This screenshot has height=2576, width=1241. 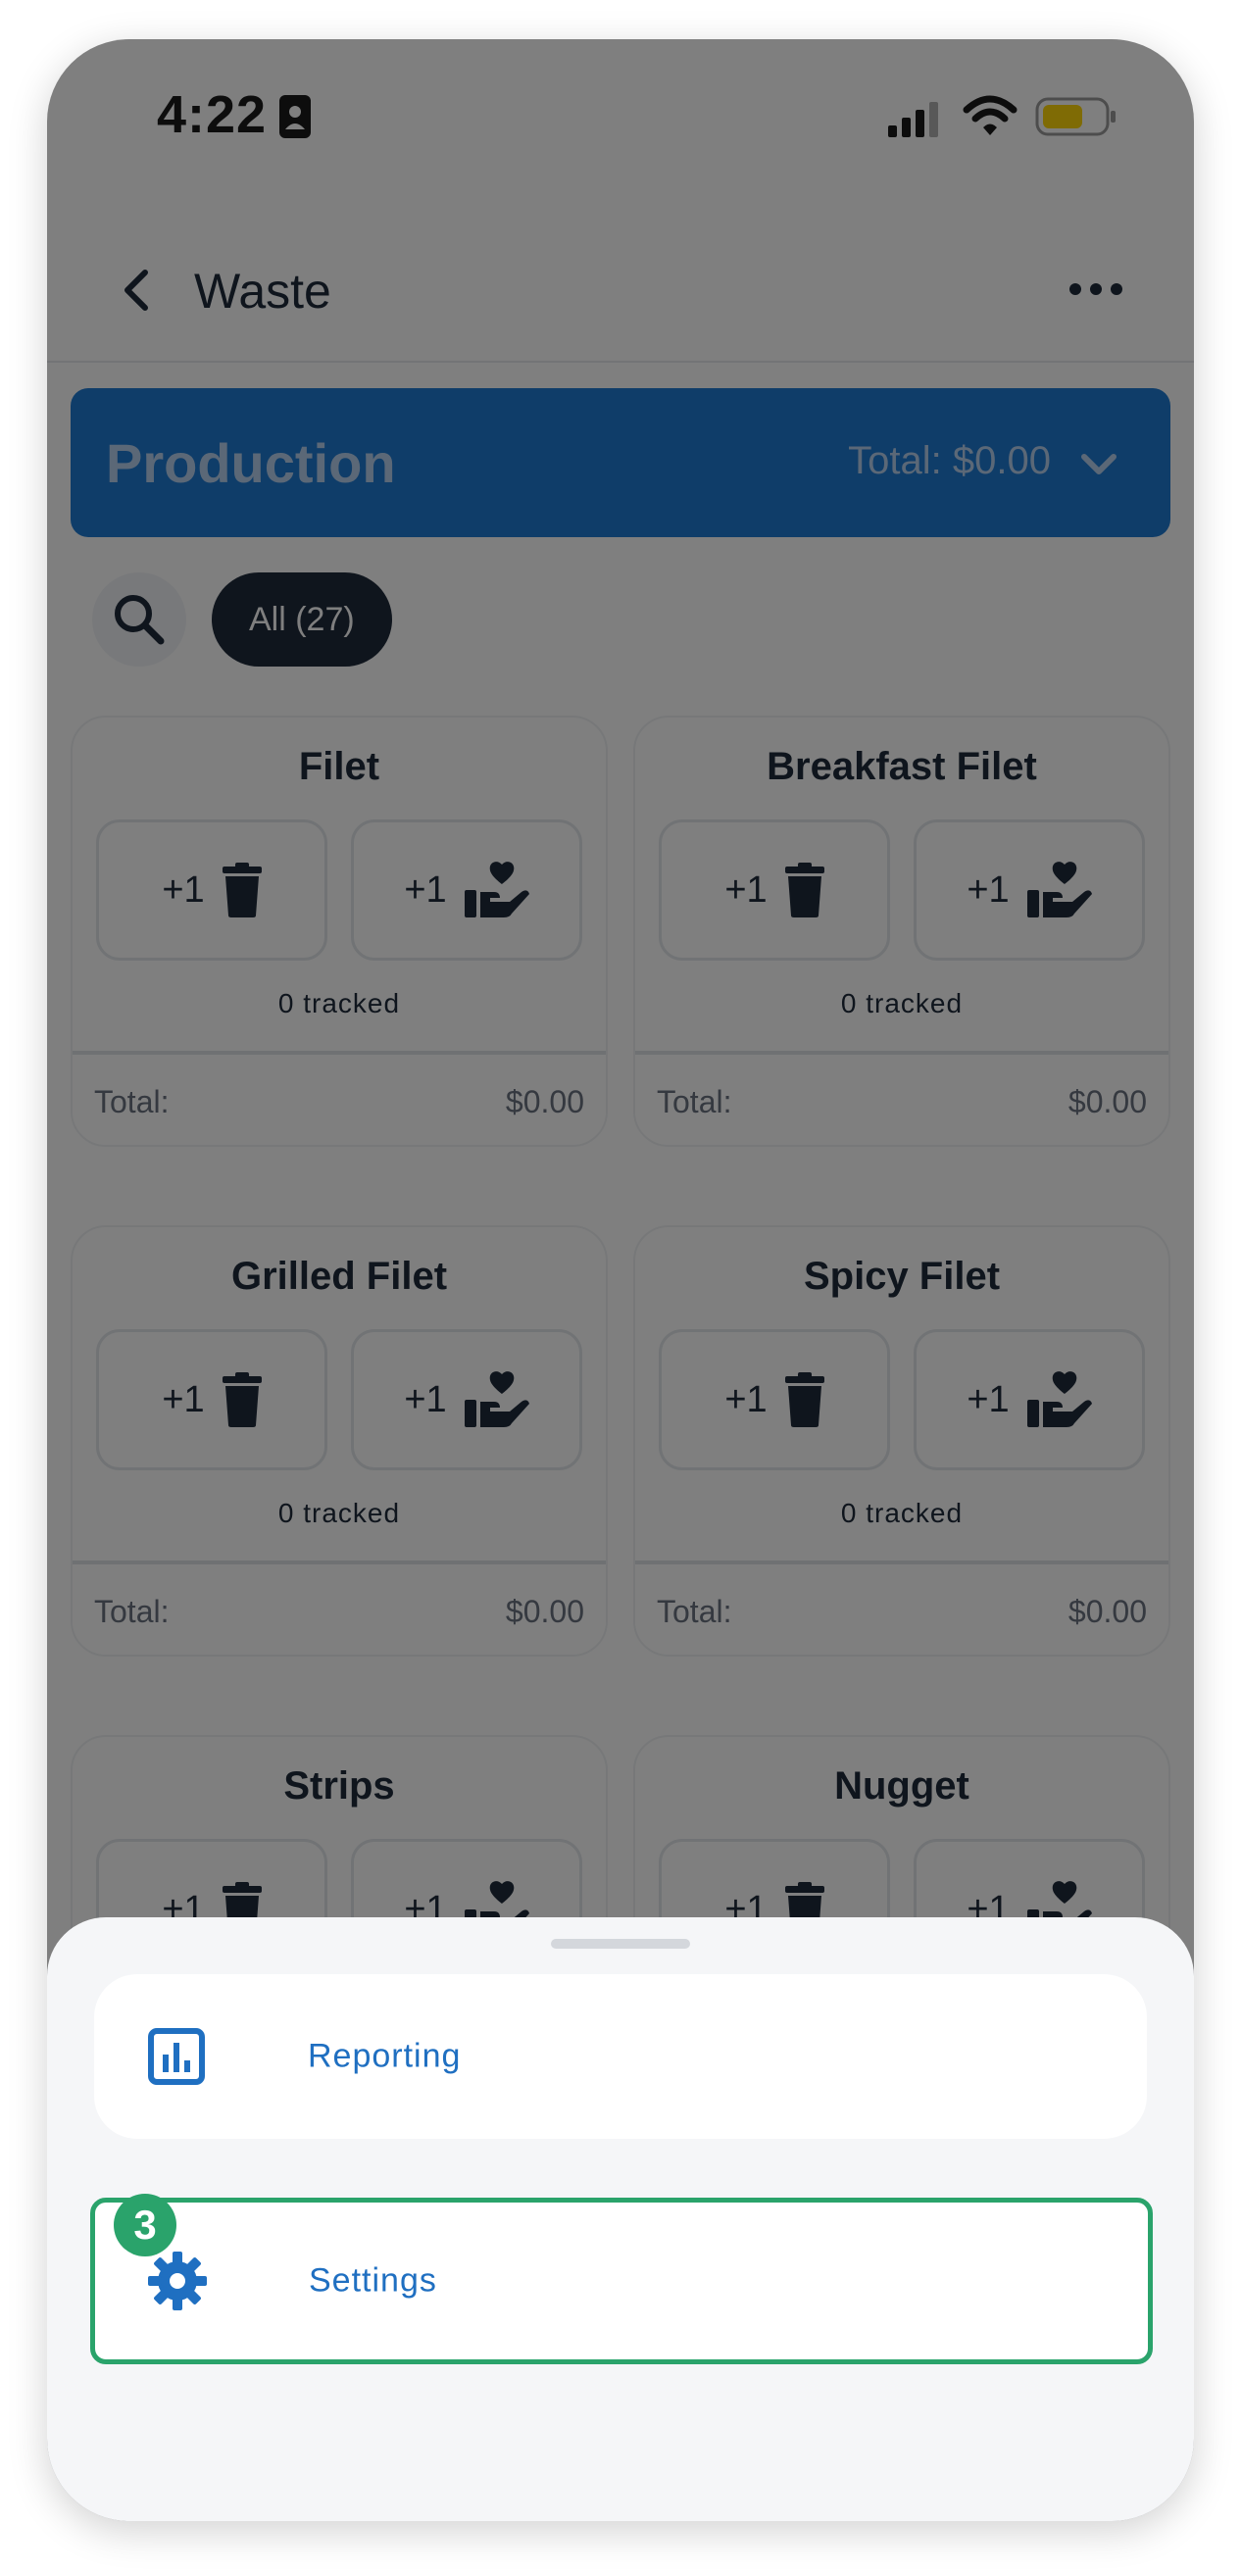 I want to click on gear-icon, so click(x=177, y=2281).